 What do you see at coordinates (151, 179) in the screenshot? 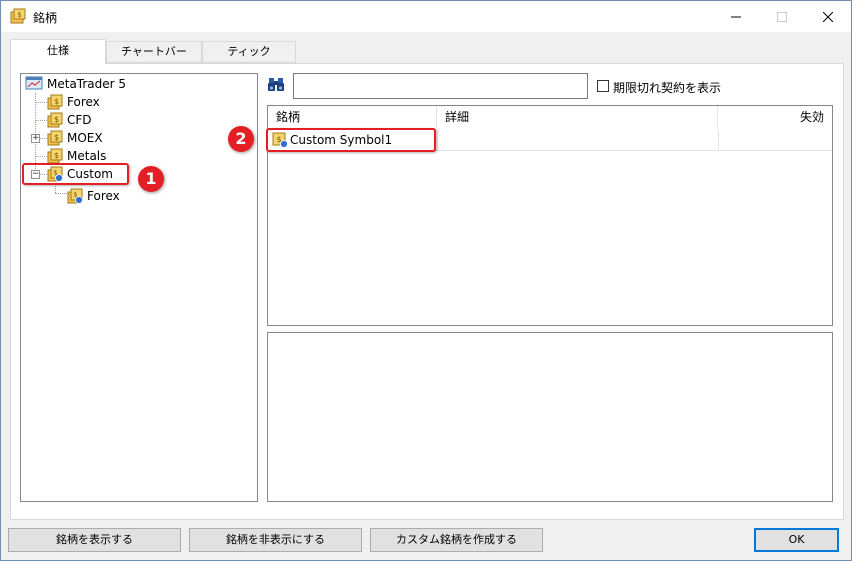
I see `annotation-badge-1: 1` at bounding box center [151, 179].